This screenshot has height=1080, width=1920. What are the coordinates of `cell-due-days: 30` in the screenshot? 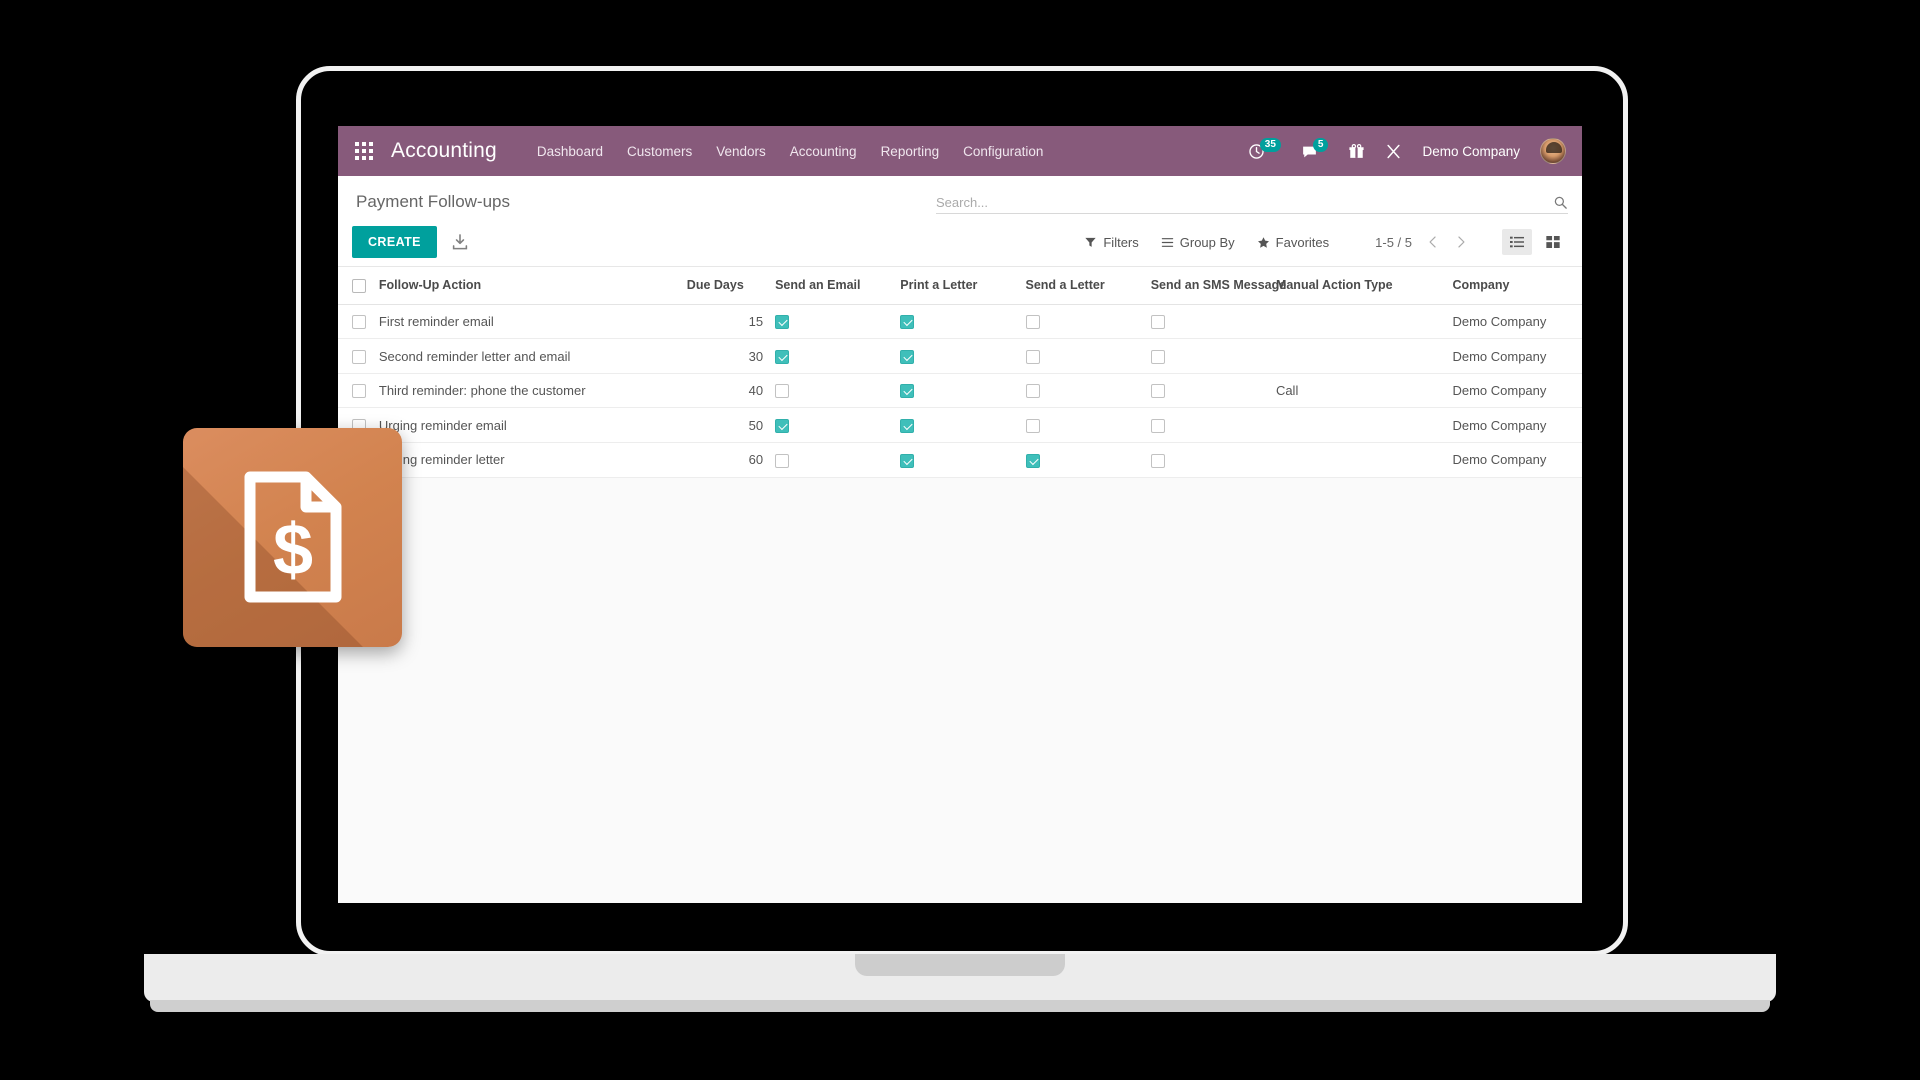 It's located at (725, 356).